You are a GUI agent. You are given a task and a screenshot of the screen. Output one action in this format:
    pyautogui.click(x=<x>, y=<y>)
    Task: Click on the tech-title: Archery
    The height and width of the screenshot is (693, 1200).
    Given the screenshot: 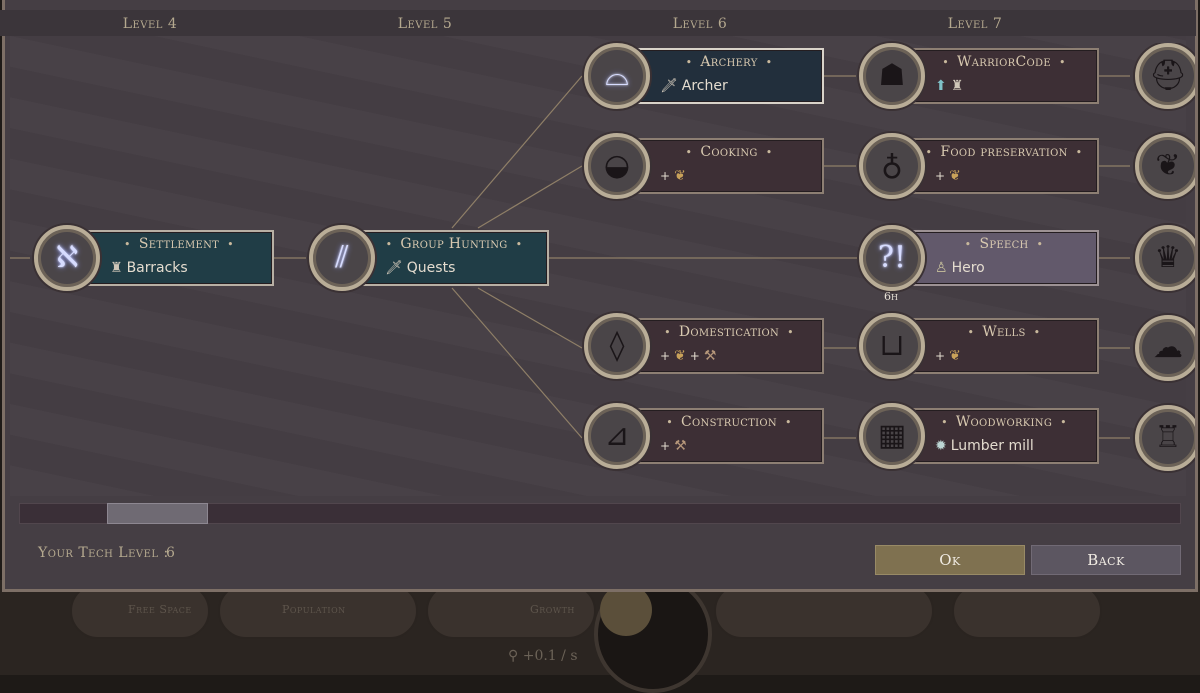 What is the action you would take?
    pyautogui.click(x=729, y=62)
    